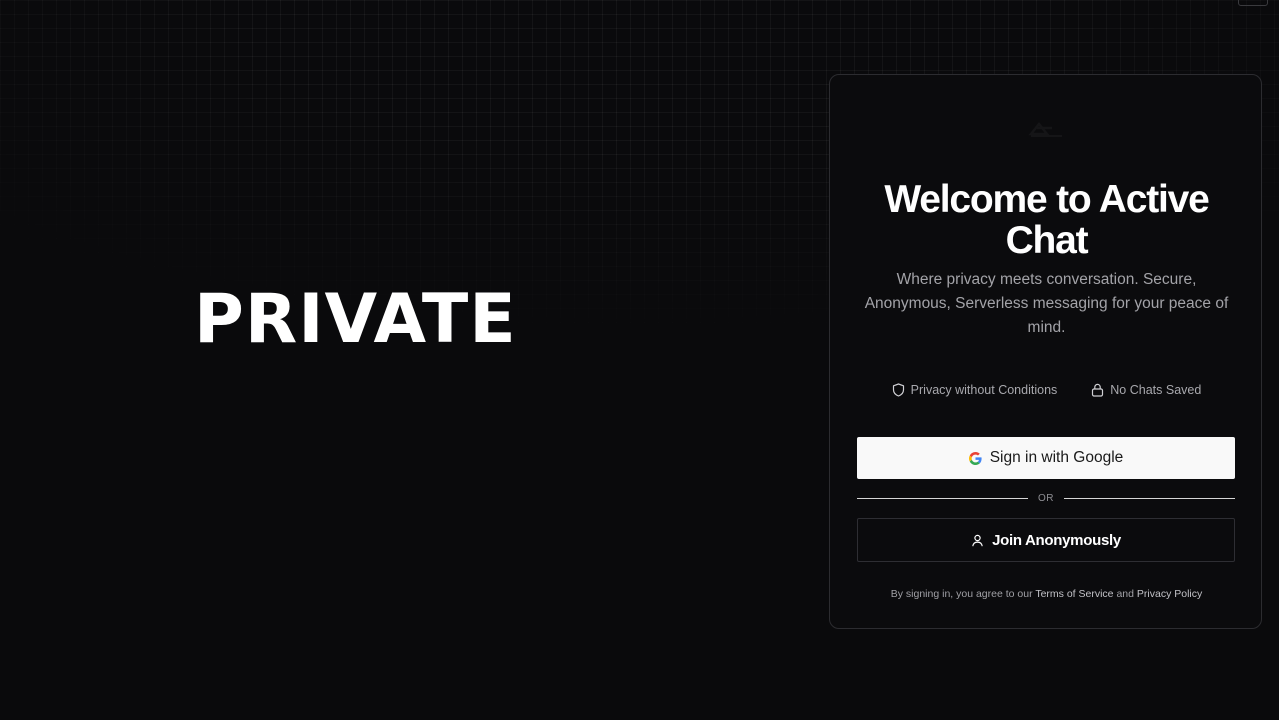 The width and height of the screenshot is (1279, 720). Describe the element at coordinates (1056, 540) in the screenshot. I see `join-anonymously-label: Join Anonymously` at that location.